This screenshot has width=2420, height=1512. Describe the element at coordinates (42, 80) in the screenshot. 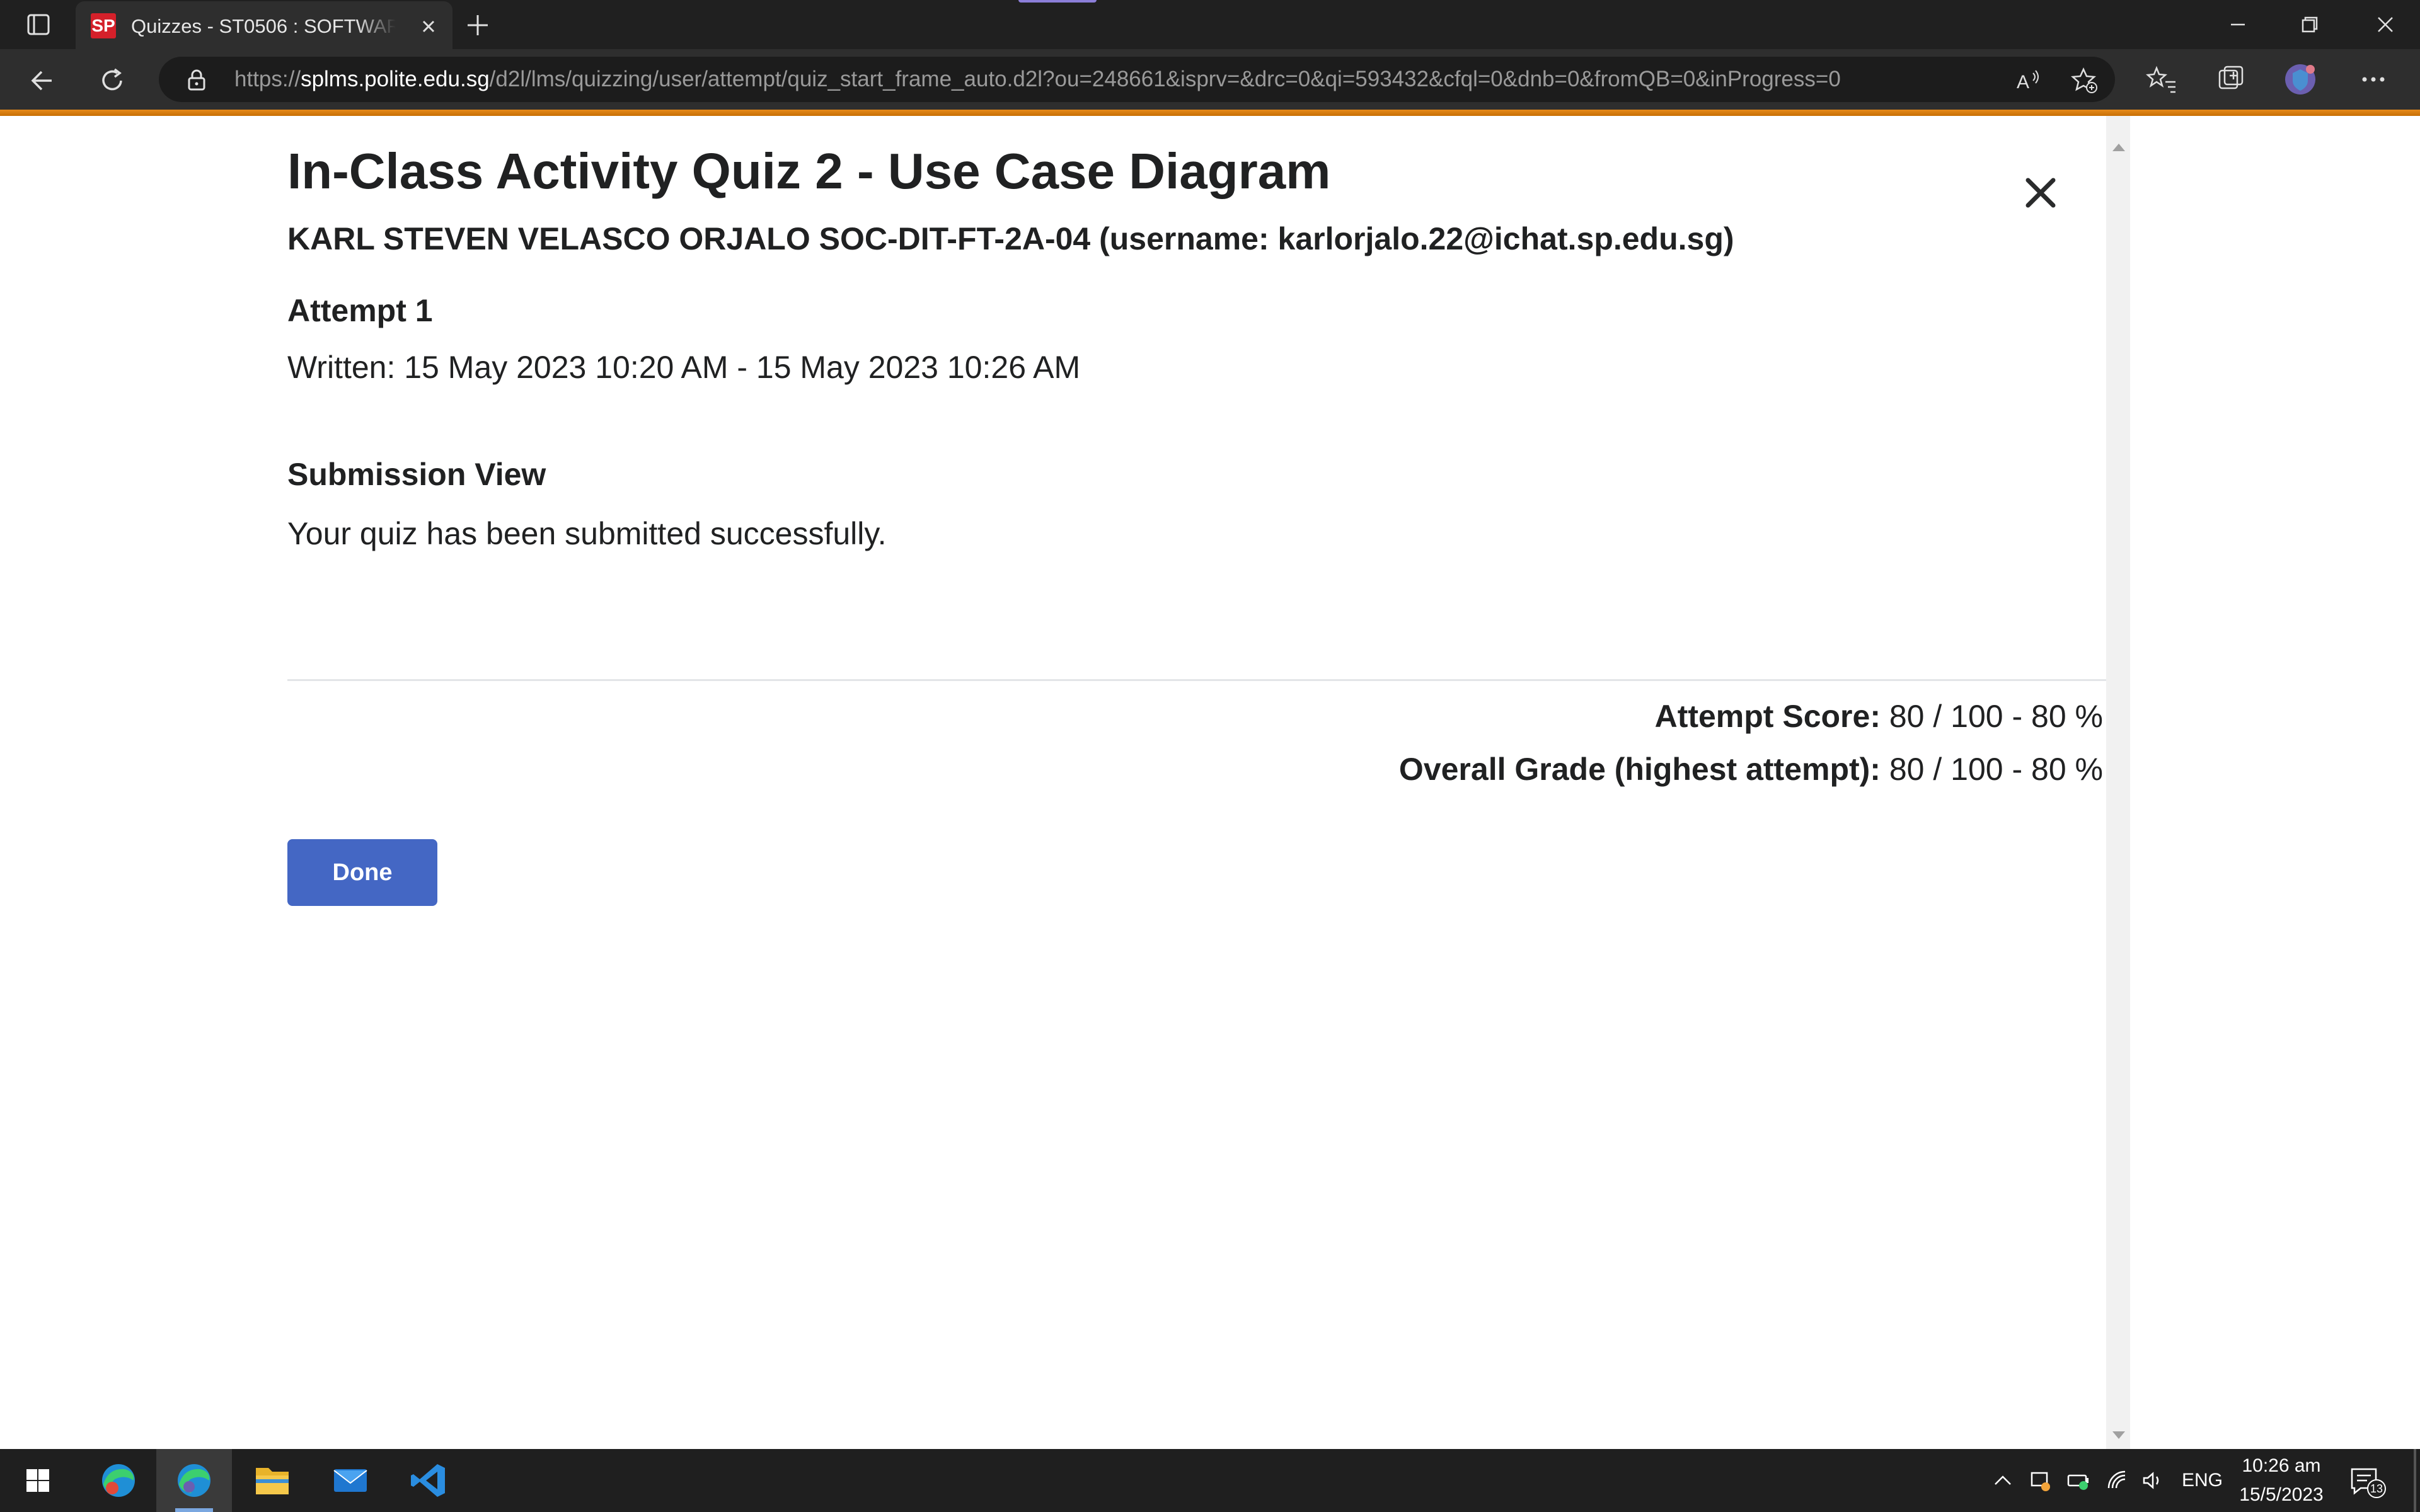

I see `back-arrow-icon` at that location.